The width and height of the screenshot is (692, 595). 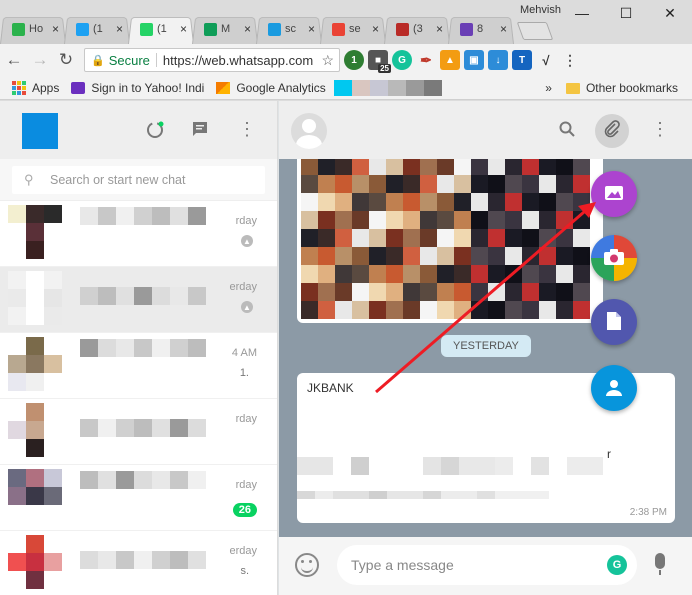 What do you see at coordinates (423, 495) in the screenshot?
I see `redacted-text` at bounding box center [423, 495].